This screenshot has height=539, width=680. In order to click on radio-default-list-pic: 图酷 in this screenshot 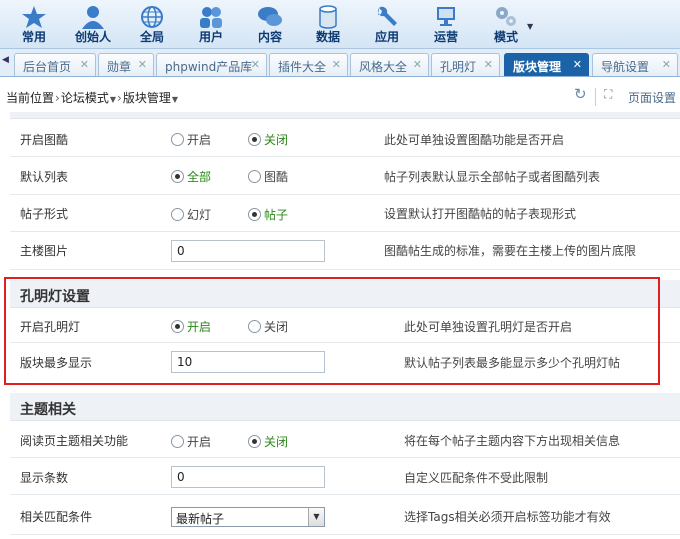, I will do `click(268, 176)`.